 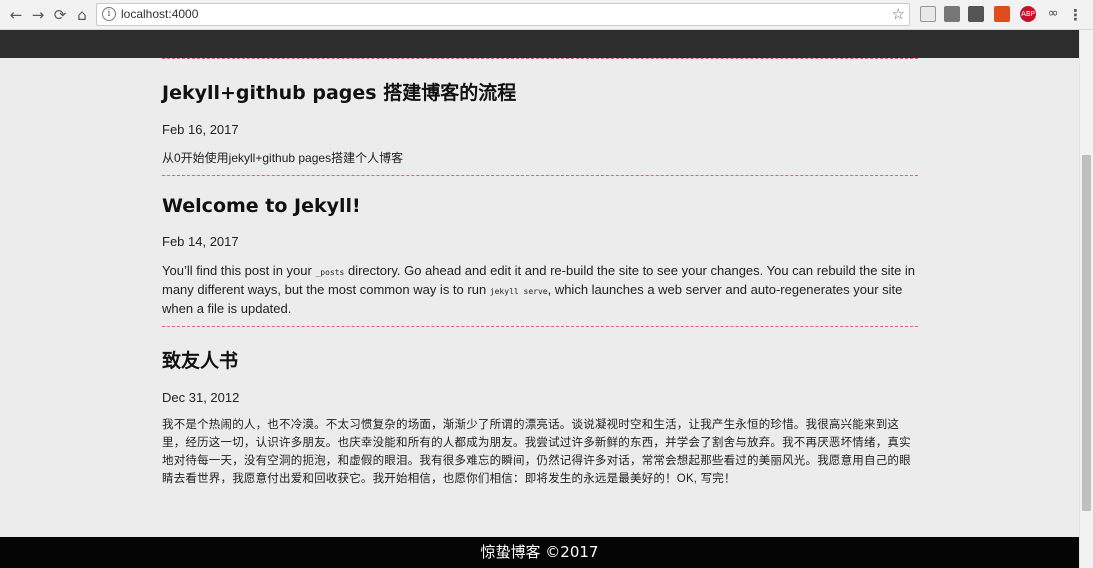 What do you see at coordinates (540, 206) in the screenshot?
I see `post-title: Welcome to Jekyll!` at bounding box center [540, 206].